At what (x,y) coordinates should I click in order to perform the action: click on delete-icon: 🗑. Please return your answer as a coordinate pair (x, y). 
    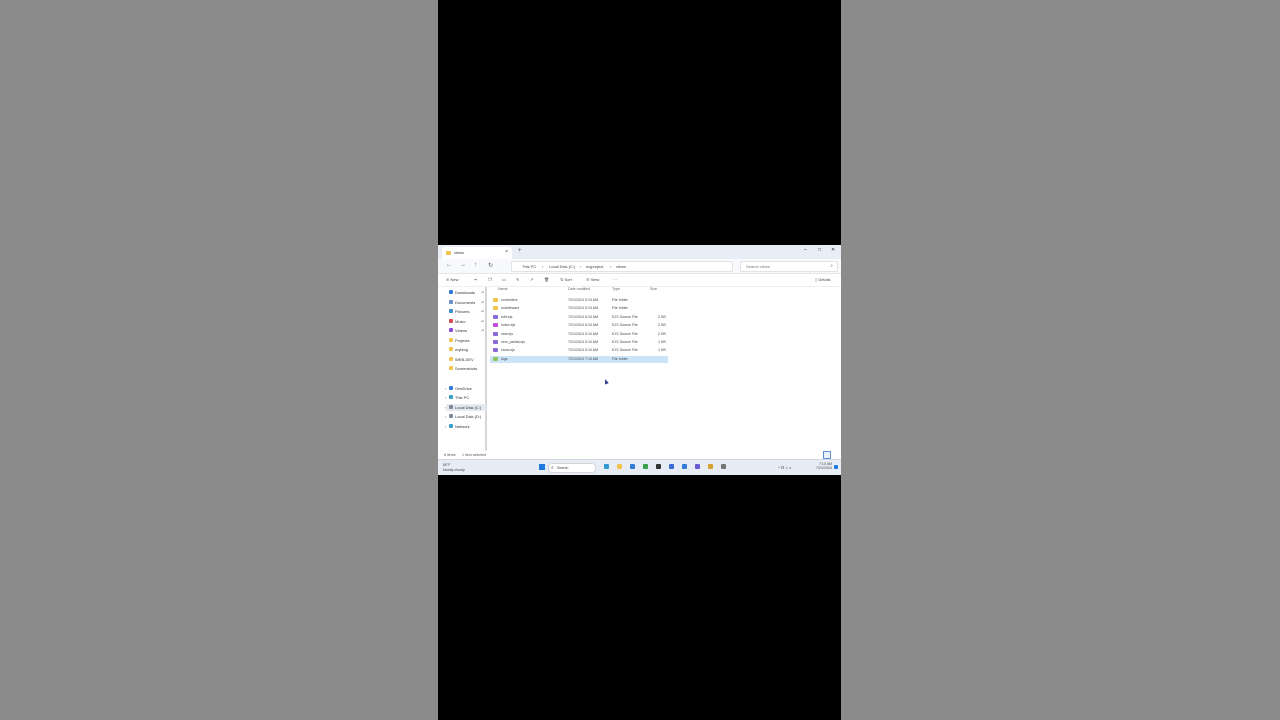
    Looking at the image, I should click on (546, 279).